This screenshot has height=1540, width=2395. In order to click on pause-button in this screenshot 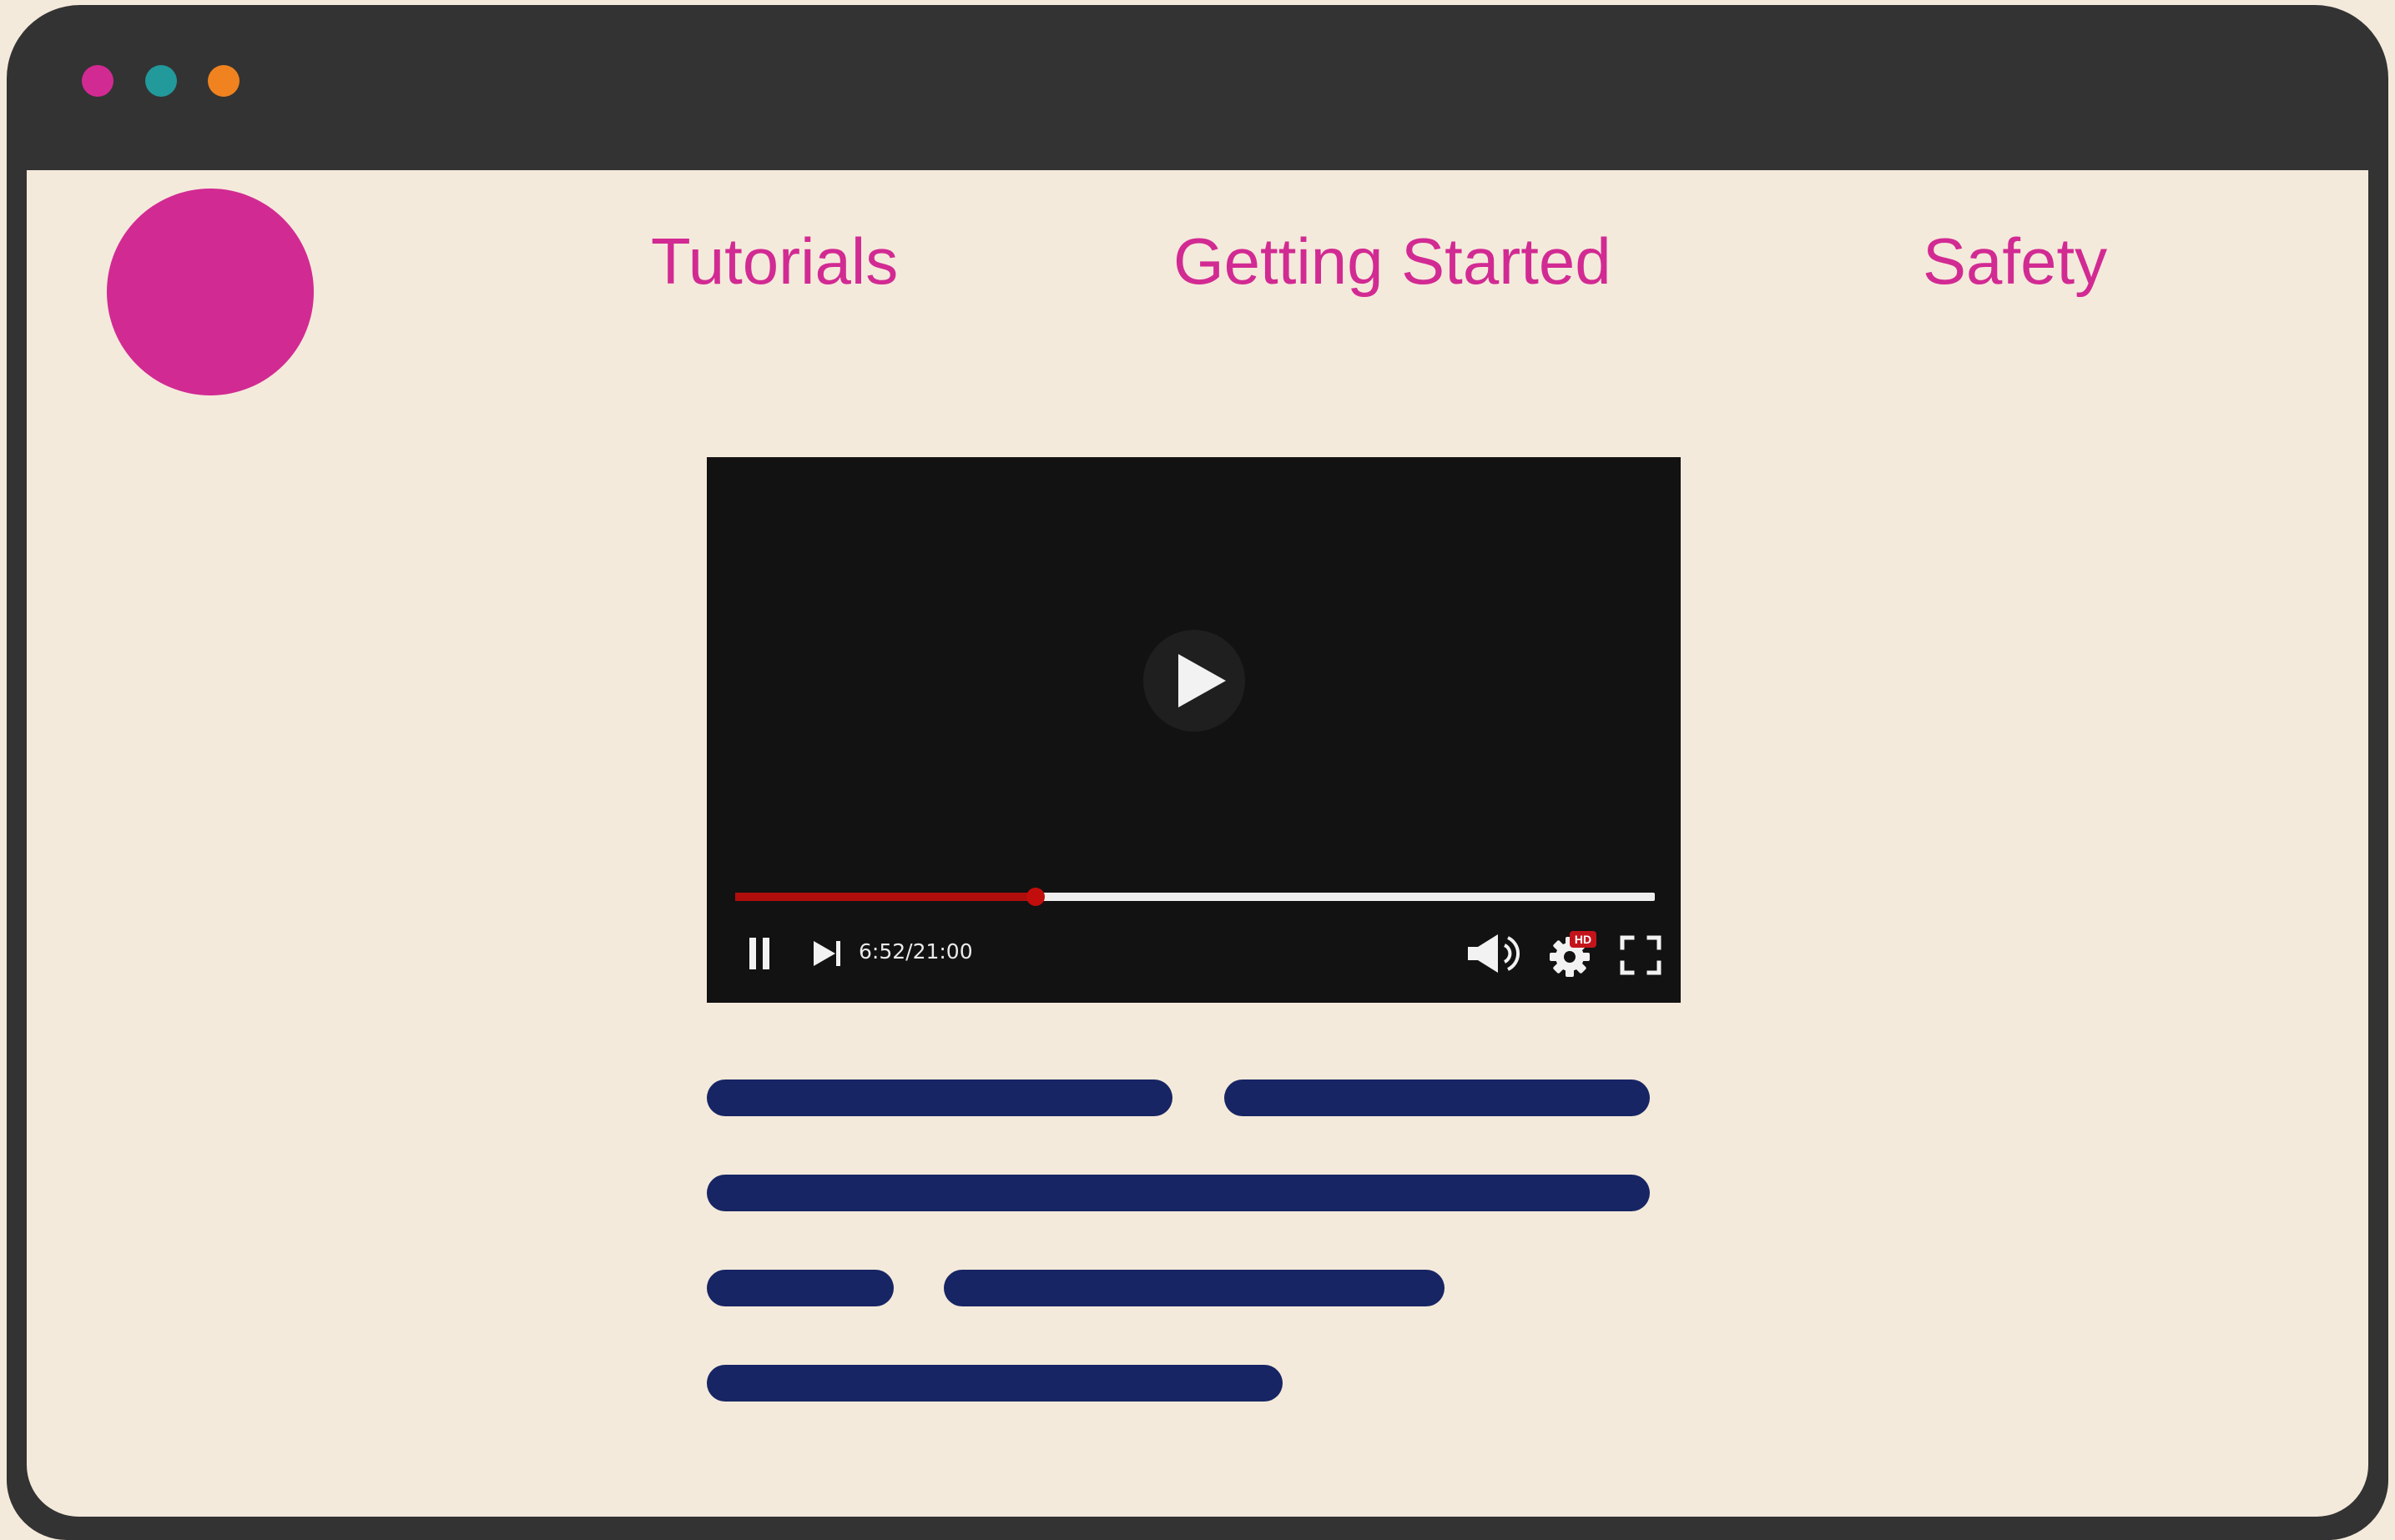, I will do `click(761, 953)`.